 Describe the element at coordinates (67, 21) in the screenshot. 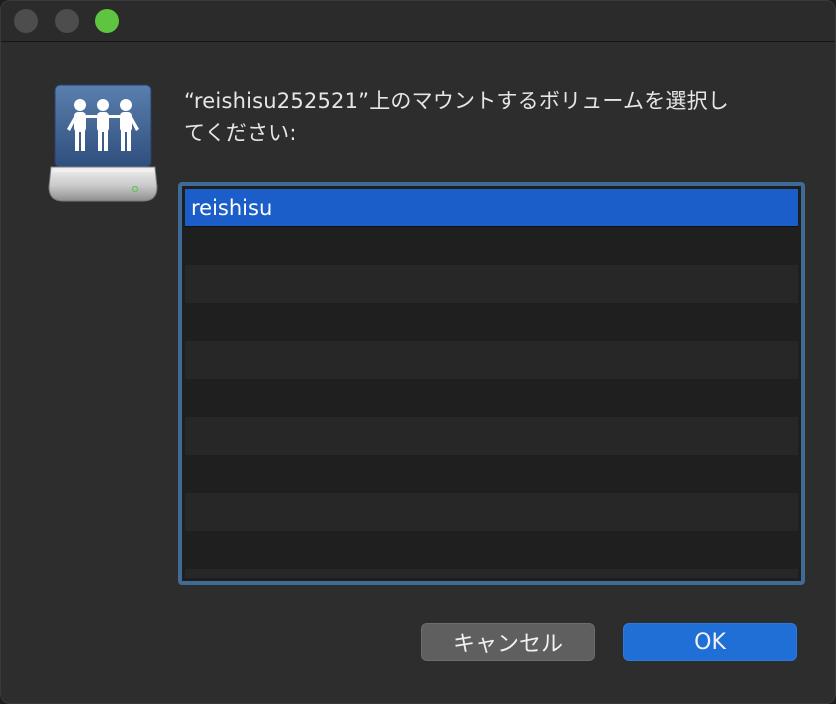

I see `minimize-window-button` at that location.